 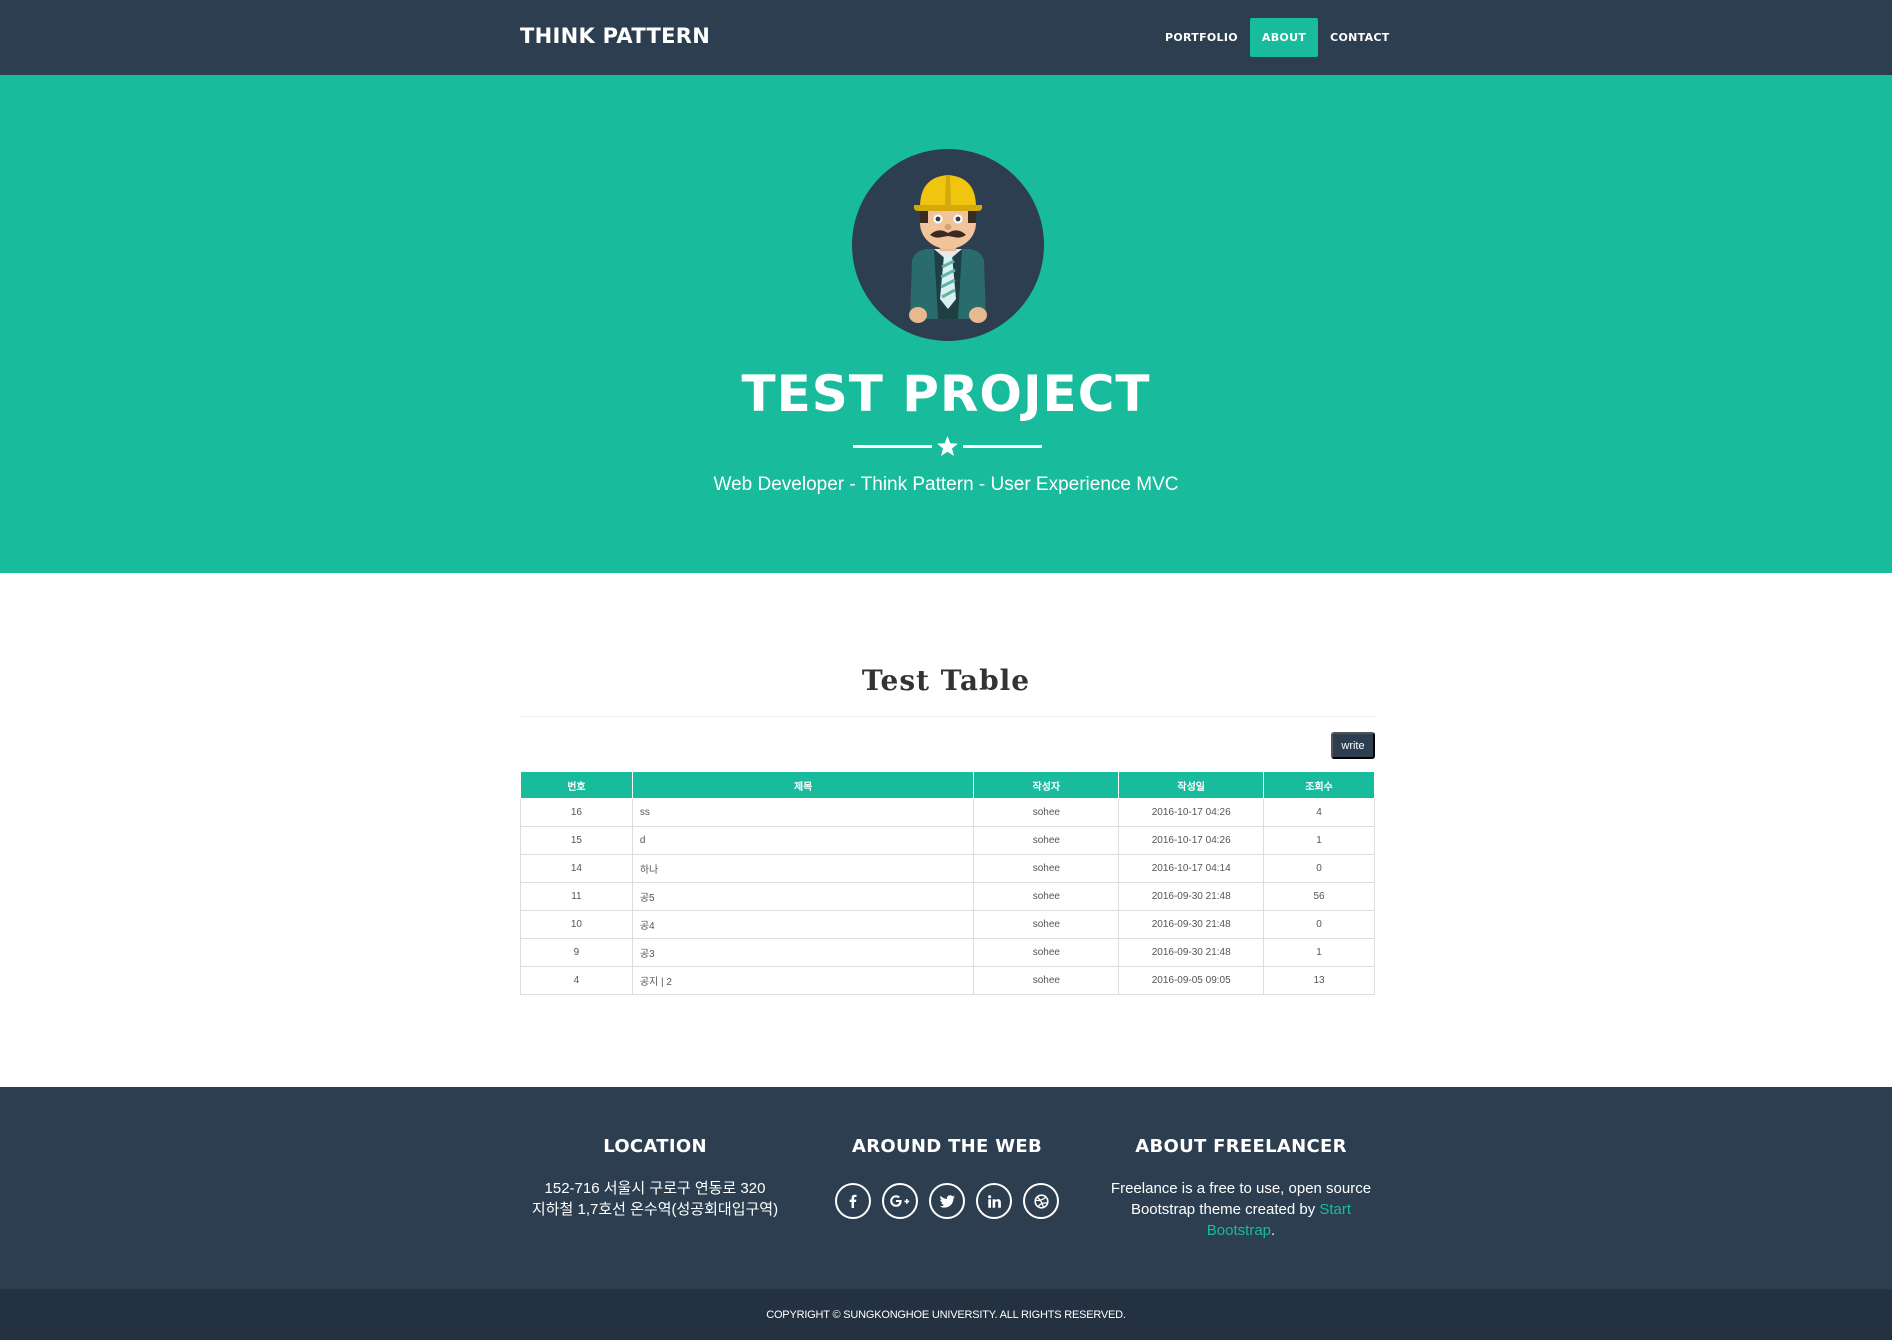 I want to click on location-heading: LOCATION, so click(x=655, y=1146).